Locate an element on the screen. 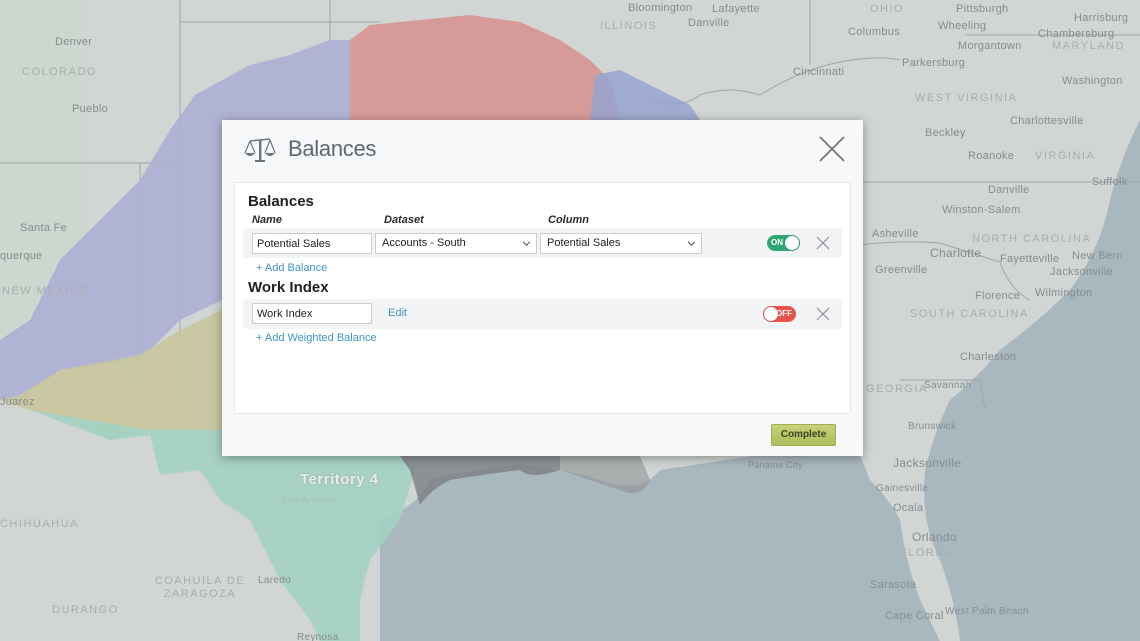 This screenshot has width=1140, height=641. scales-icon is located at coordinates (260, 150).